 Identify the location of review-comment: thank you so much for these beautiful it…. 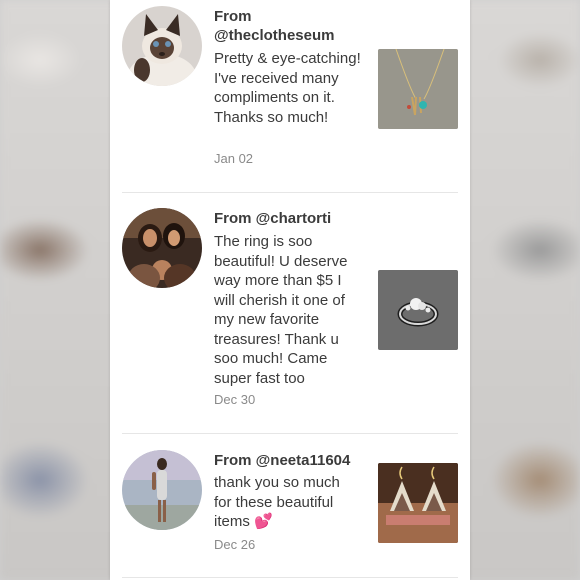
(283, 502).